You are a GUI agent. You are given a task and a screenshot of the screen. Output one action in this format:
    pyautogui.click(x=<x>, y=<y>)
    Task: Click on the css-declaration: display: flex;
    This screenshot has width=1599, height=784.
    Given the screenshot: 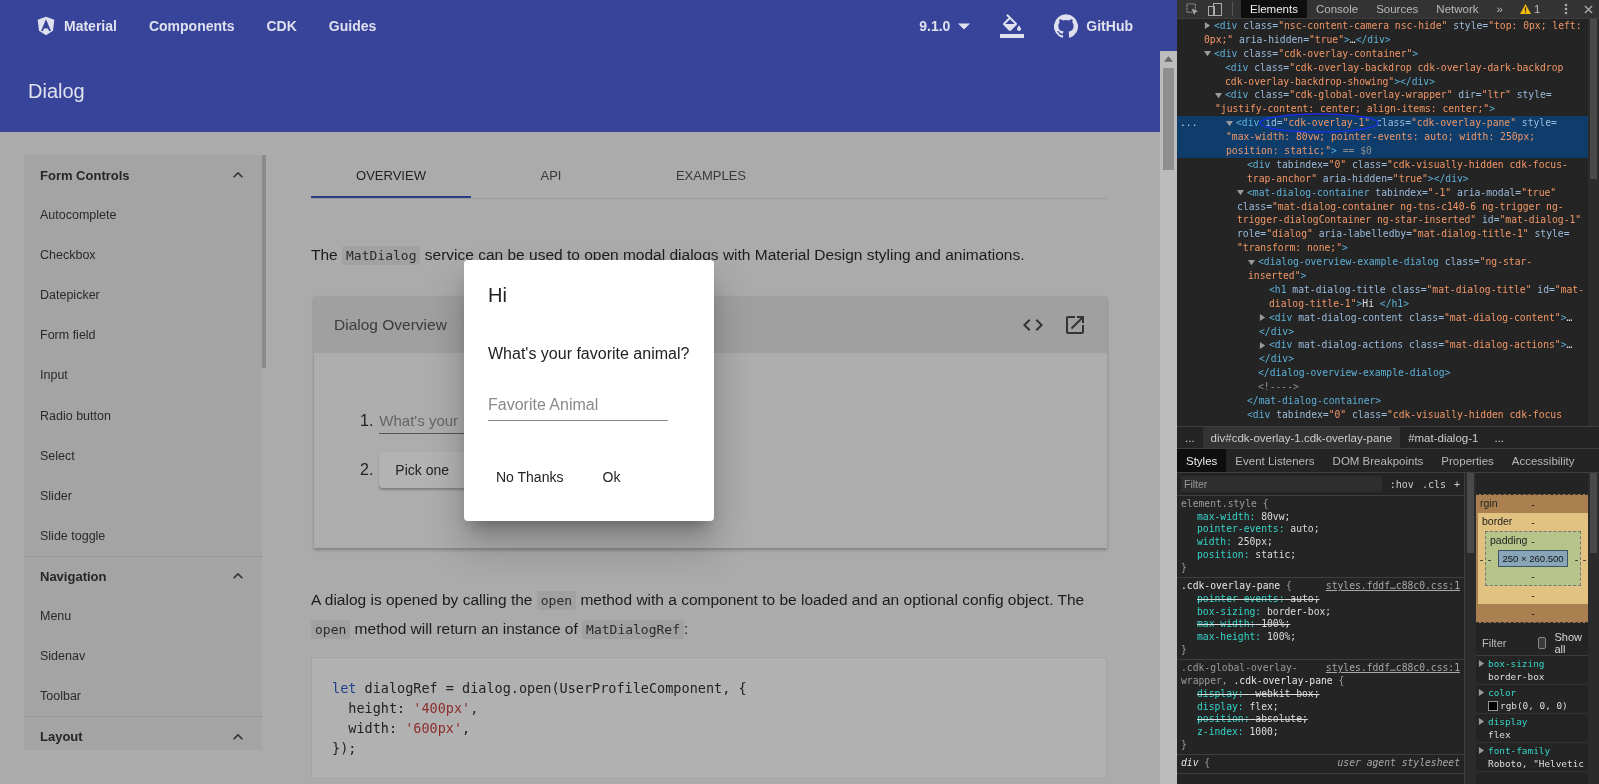 What is the action you would take?
    pyautogui.click(x=1320, y=707)
    